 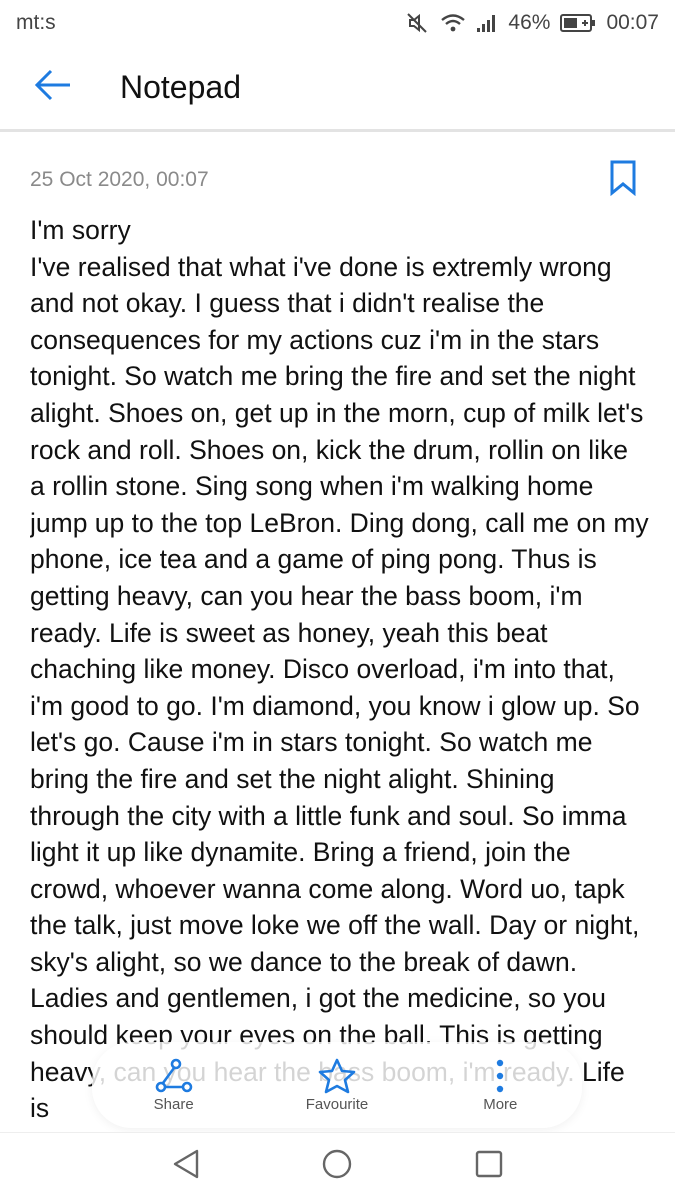 I want to click on wifi-icon, so click(x=453, y=23).